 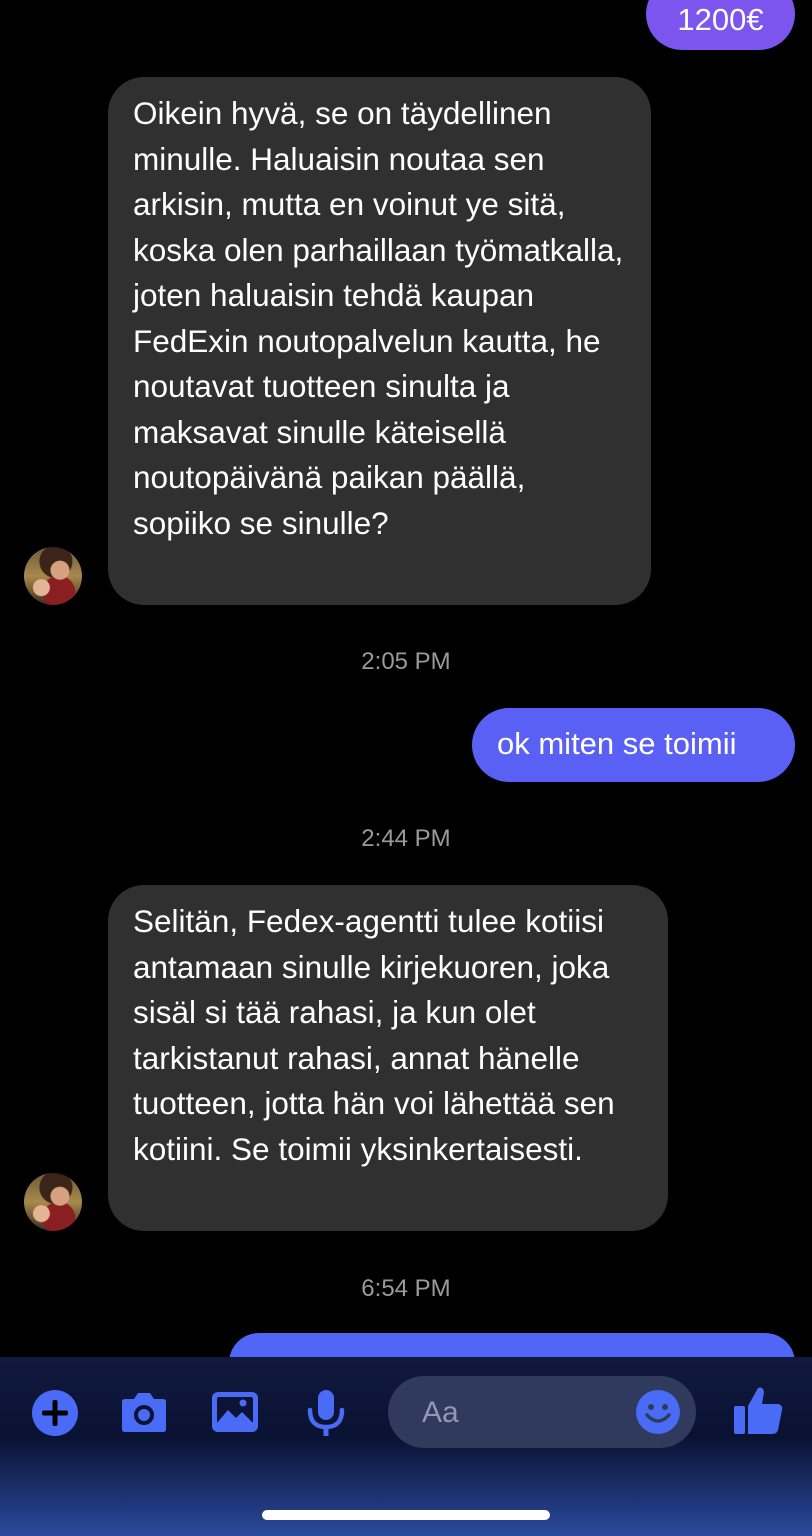 I want to click on message-input-container, so click(x=542, y=1413).